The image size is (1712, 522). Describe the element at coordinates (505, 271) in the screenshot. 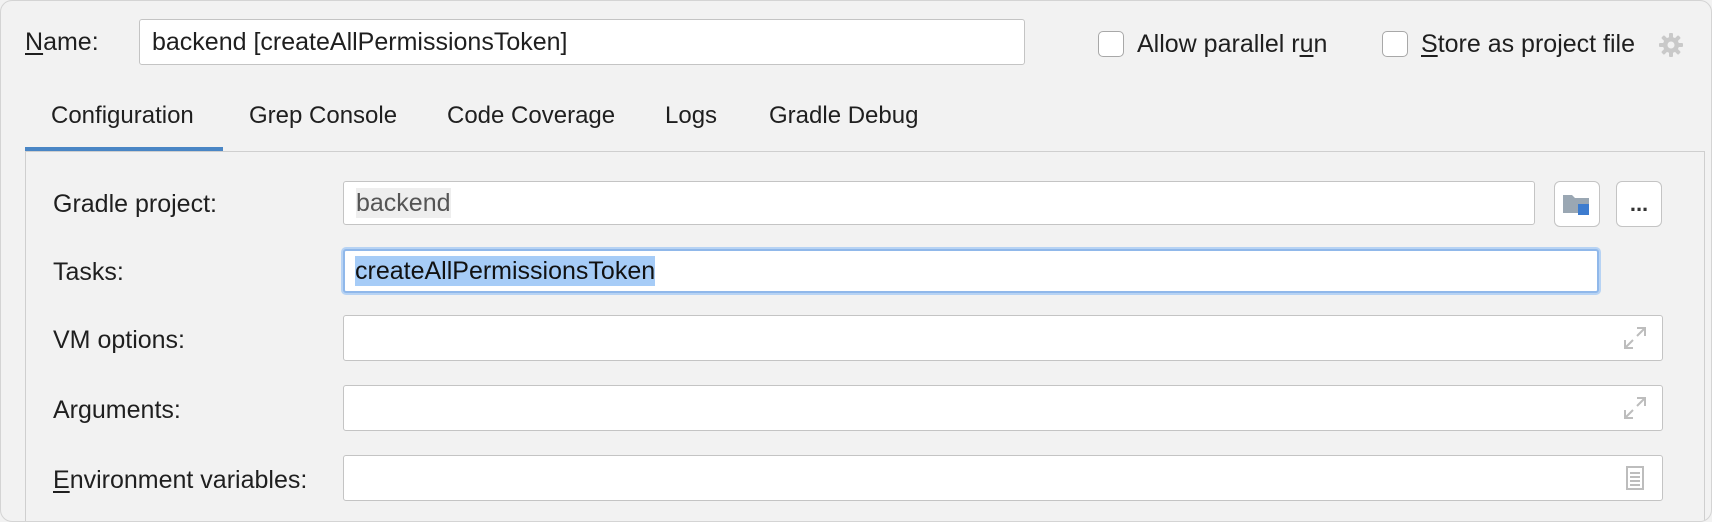

I see `tasks-value: createAllPermissionsToken` at that location.